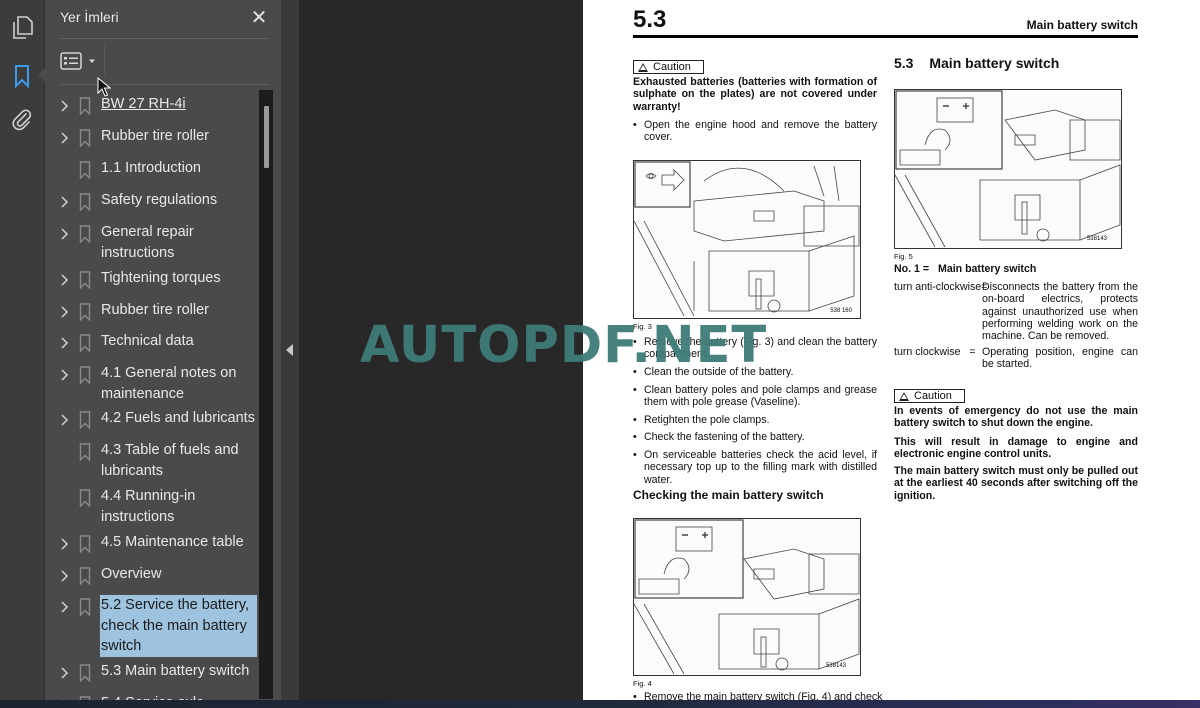  What do you see at coordinates (904, 63) in the screenshot?
I see `section-title-number: 5.3` at bounding box center [904, 63].